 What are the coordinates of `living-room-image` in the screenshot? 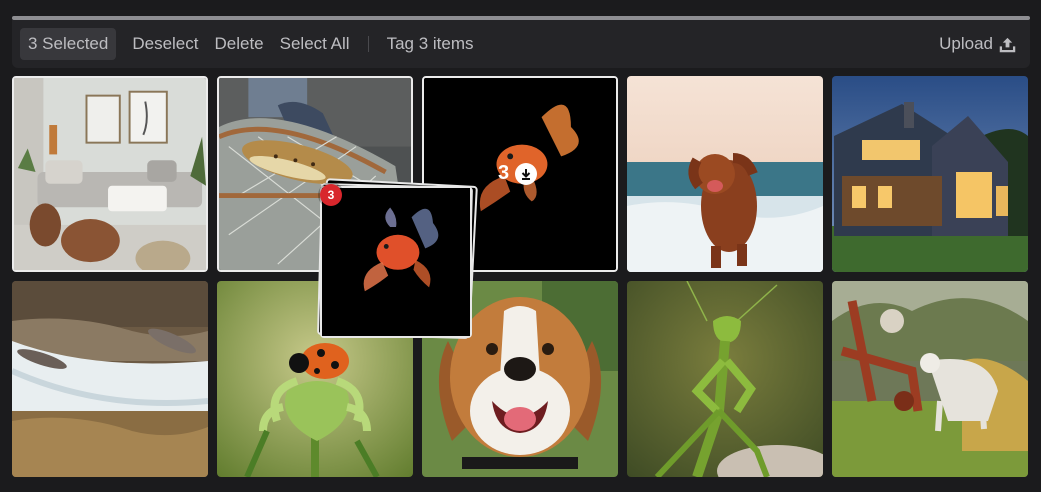 It's located at (110, 174).